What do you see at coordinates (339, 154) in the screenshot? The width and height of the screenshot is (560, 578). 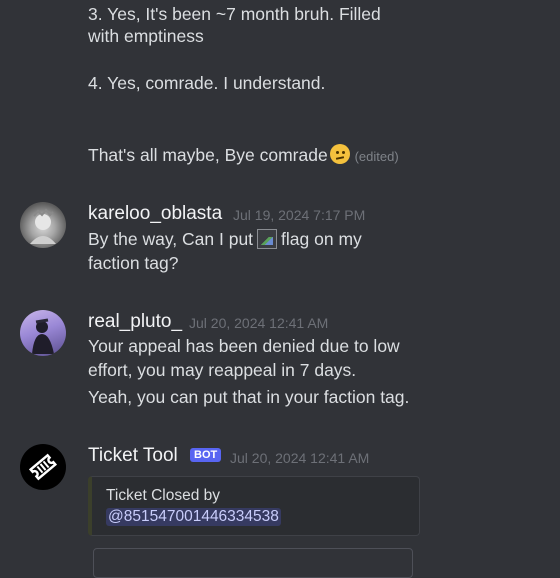 I see `confused-face-emoji-icon` at bounding box center [339, 154].